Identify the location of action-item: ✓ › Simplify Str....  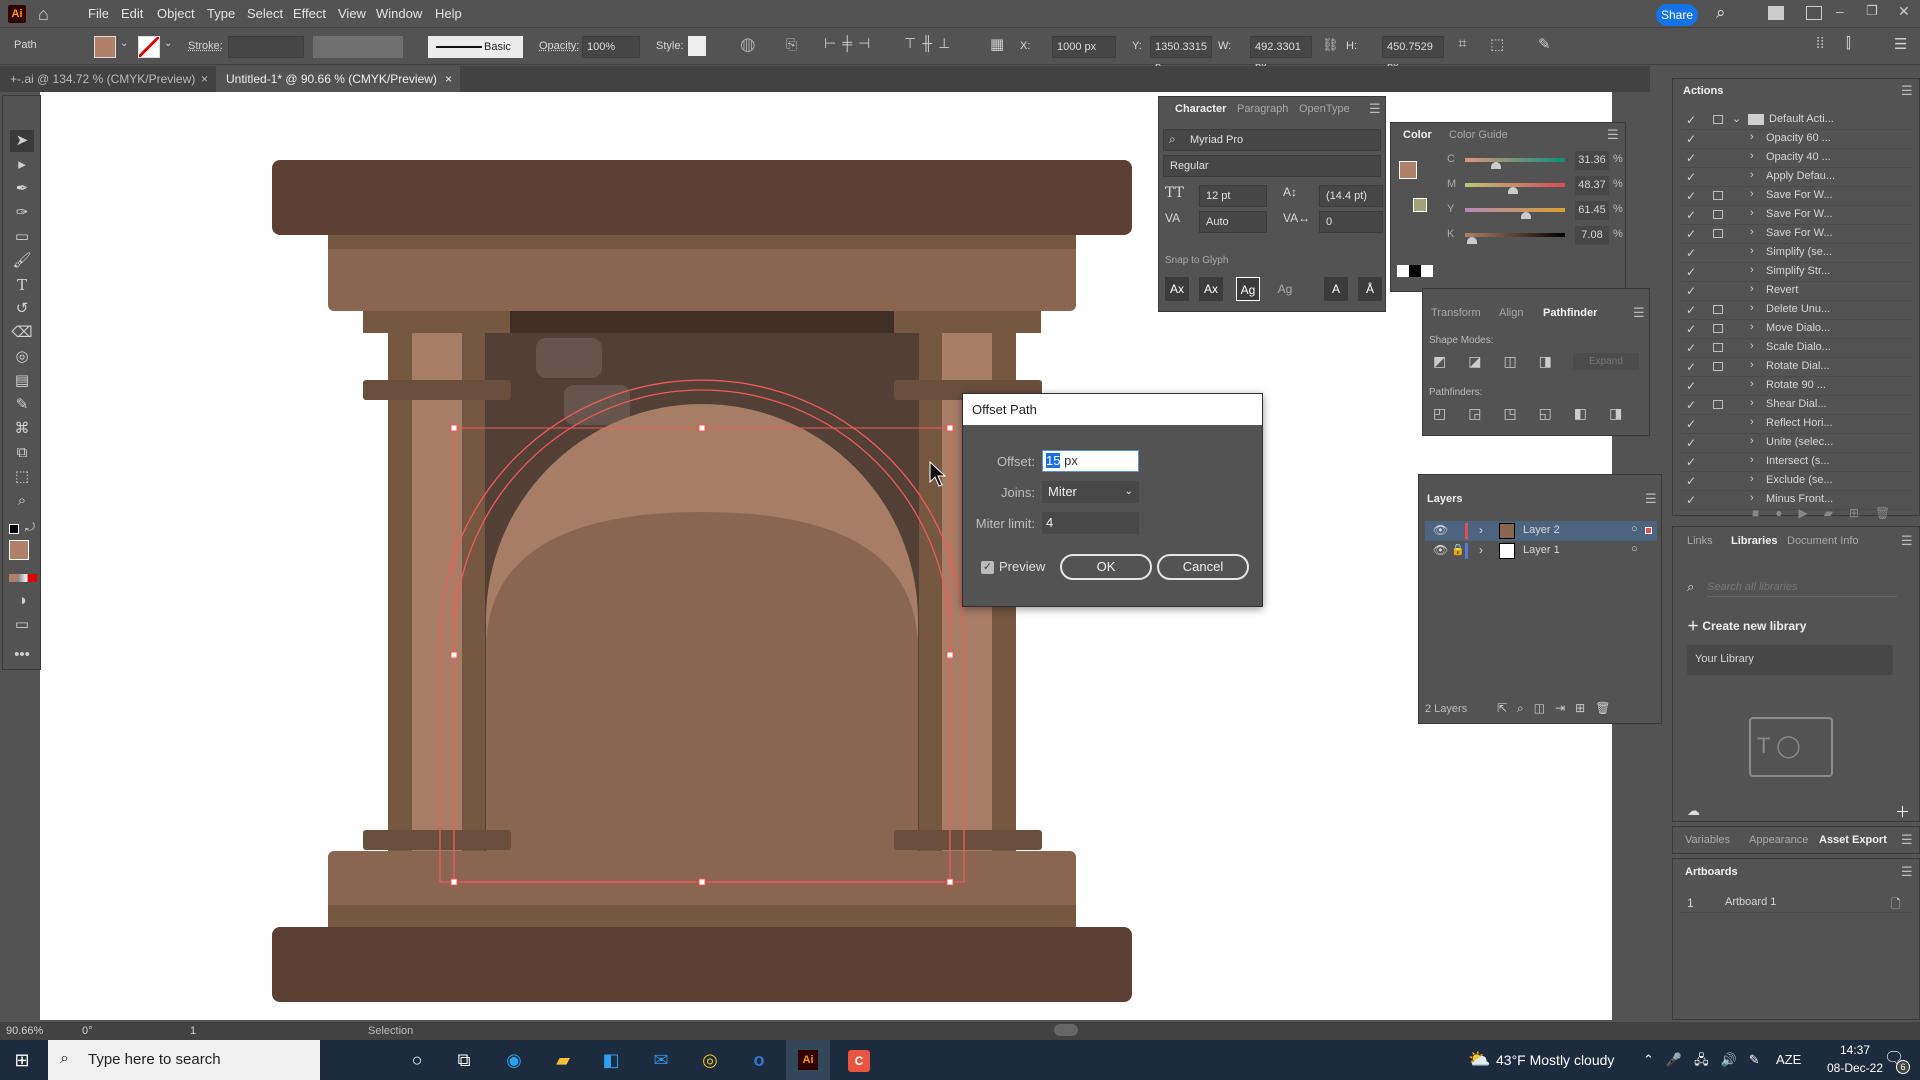
(1796, 272).